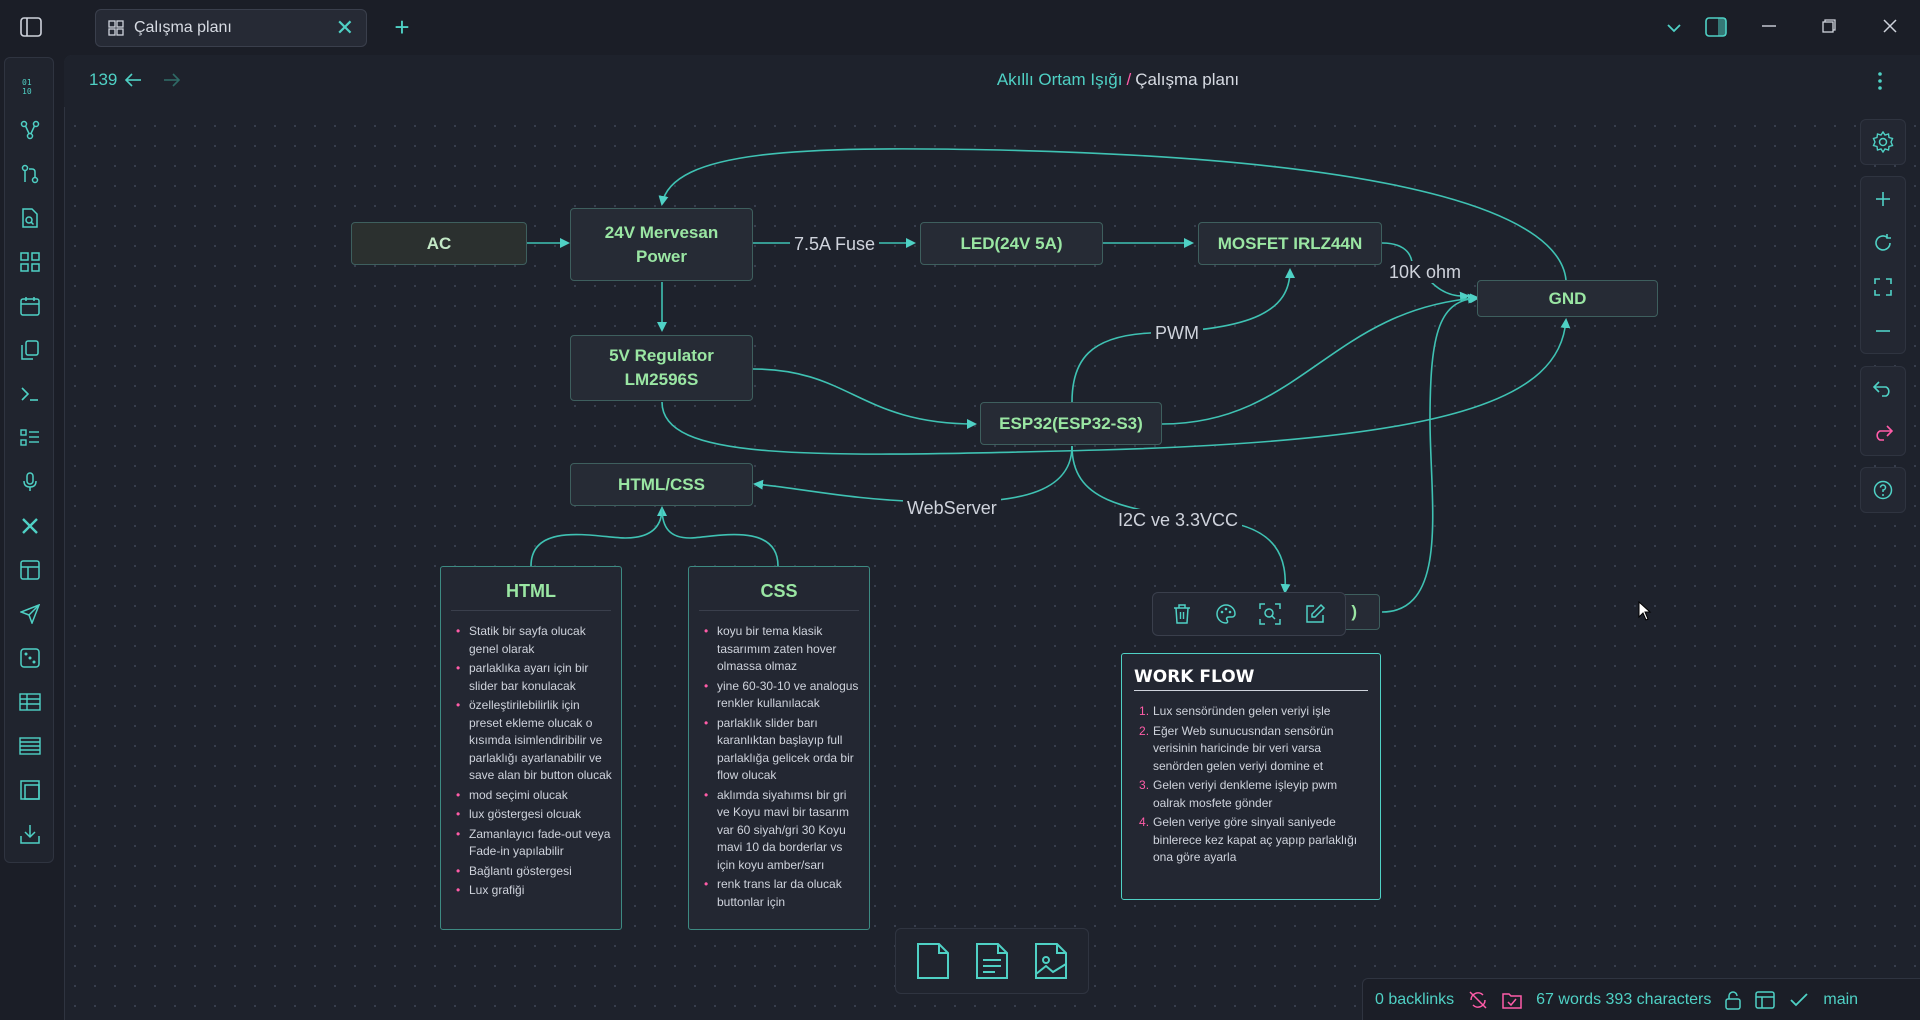 This screenshot has width=1920, height=1020. I want to click on edit-icon, so click(1315, 614).